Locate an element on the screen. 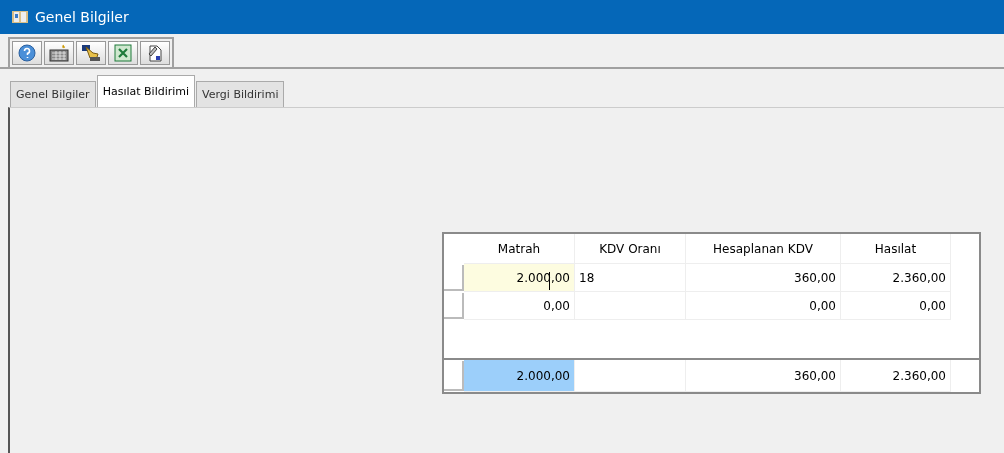 This screenshot has height=453, width=1004. tab: Vergi Bildirimi is located at coordinates (240, 94).